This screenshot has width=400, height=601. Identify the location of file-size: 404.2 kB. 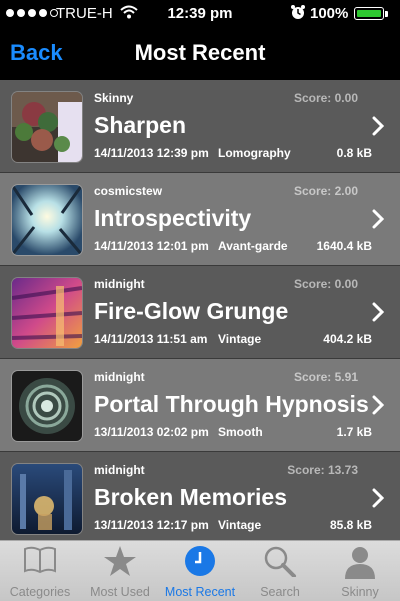
(347, 339).